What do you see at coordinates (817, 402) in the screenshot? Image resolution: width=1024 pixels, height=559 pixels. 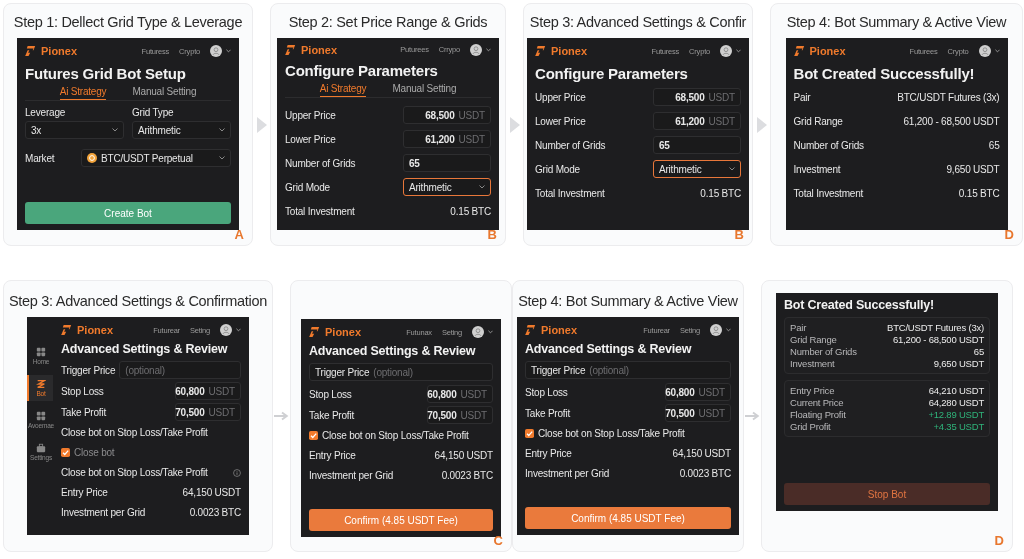 I see `info-label: Current Price` at bounding box center [817, 402].